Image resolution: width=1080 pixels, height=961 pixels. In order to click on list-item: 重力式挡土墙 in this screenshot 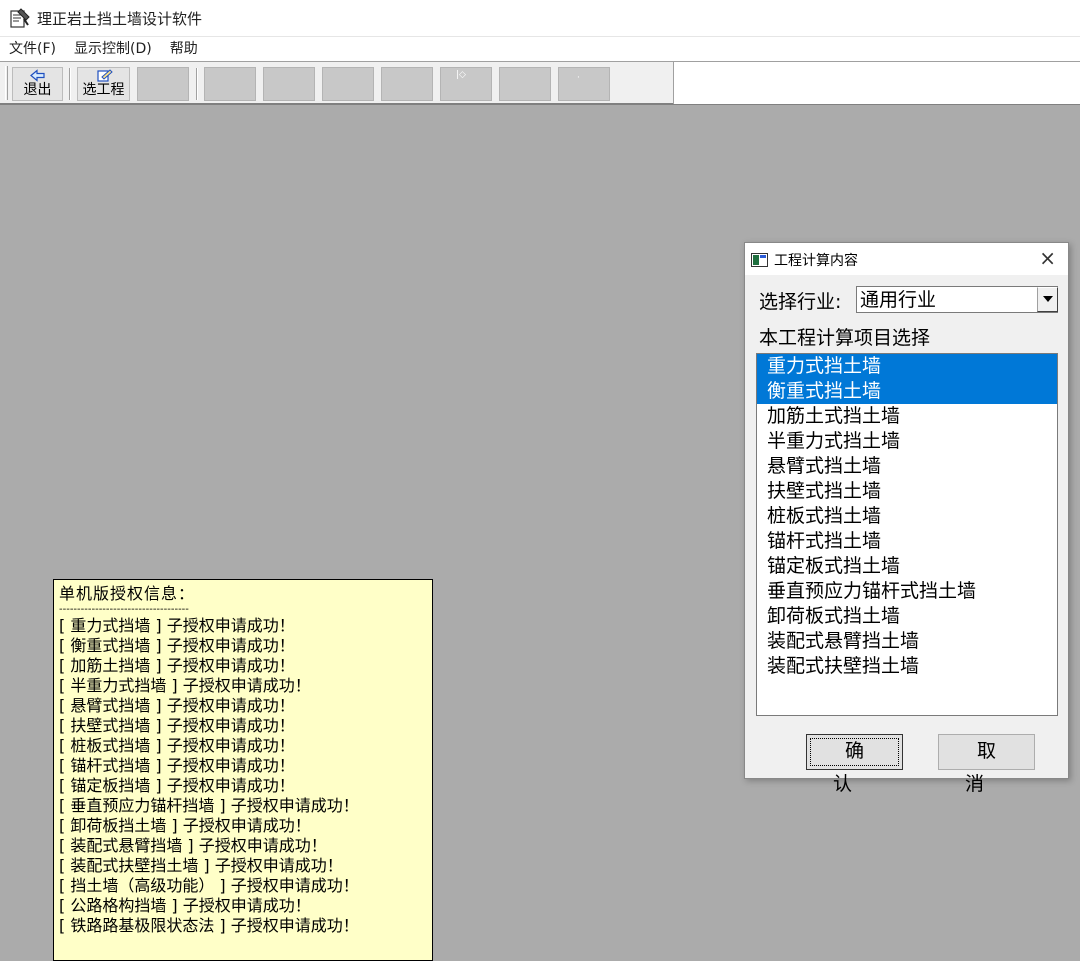, I will do `click(907, 366)`.